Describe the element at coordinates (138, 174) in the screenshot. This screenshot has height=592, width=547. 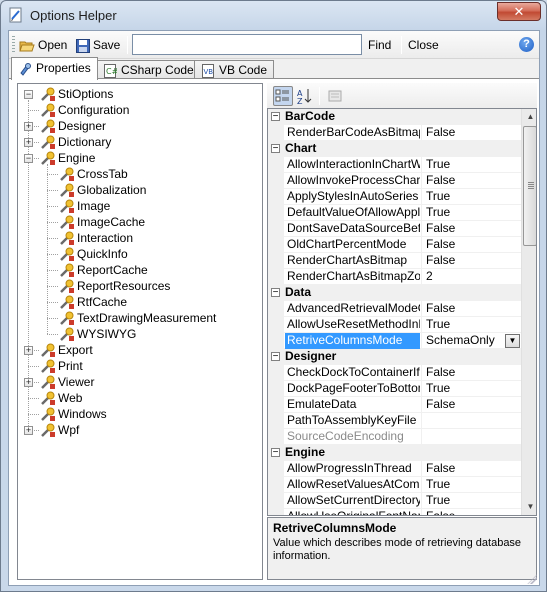
I see `tree-node-crosstab: CrossTab` at that location.